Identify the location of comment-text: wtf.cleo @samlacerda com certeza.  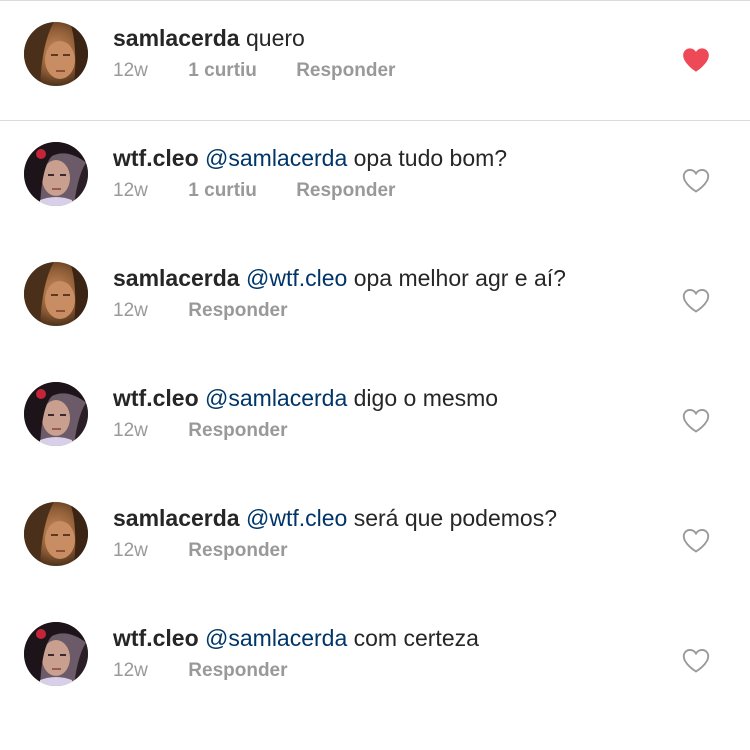
(296, 638).